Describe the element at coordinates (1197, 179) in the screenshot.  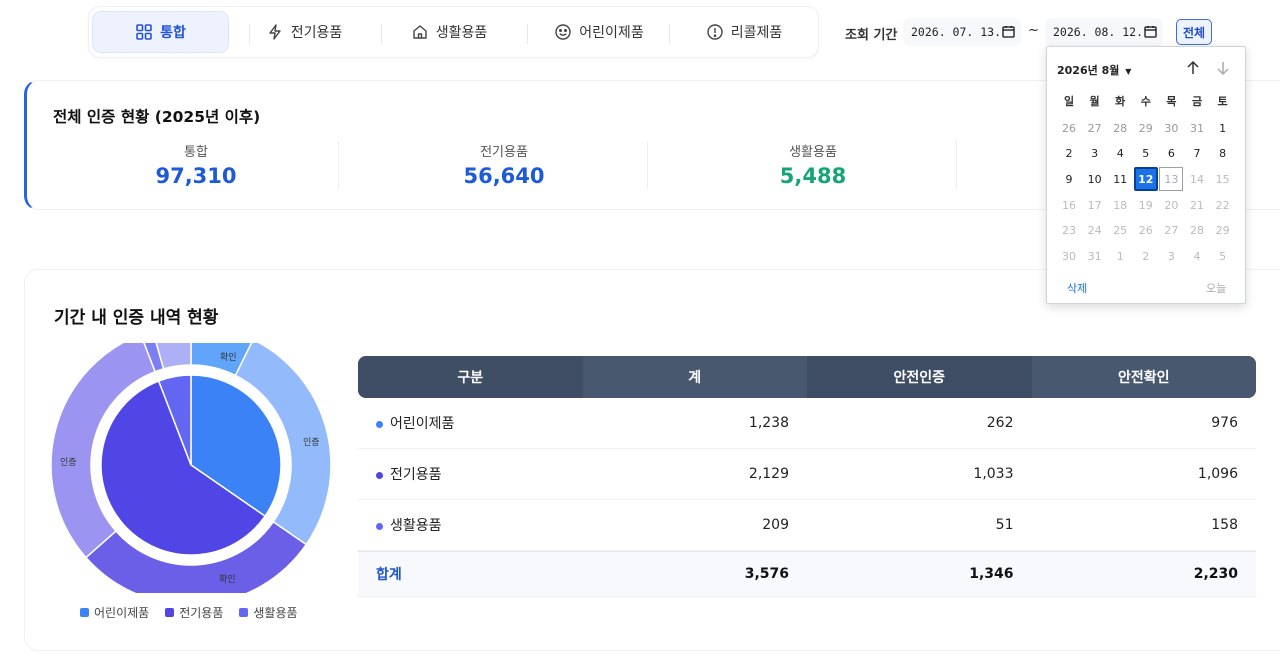
I see `calendar-day: 14` at that location.